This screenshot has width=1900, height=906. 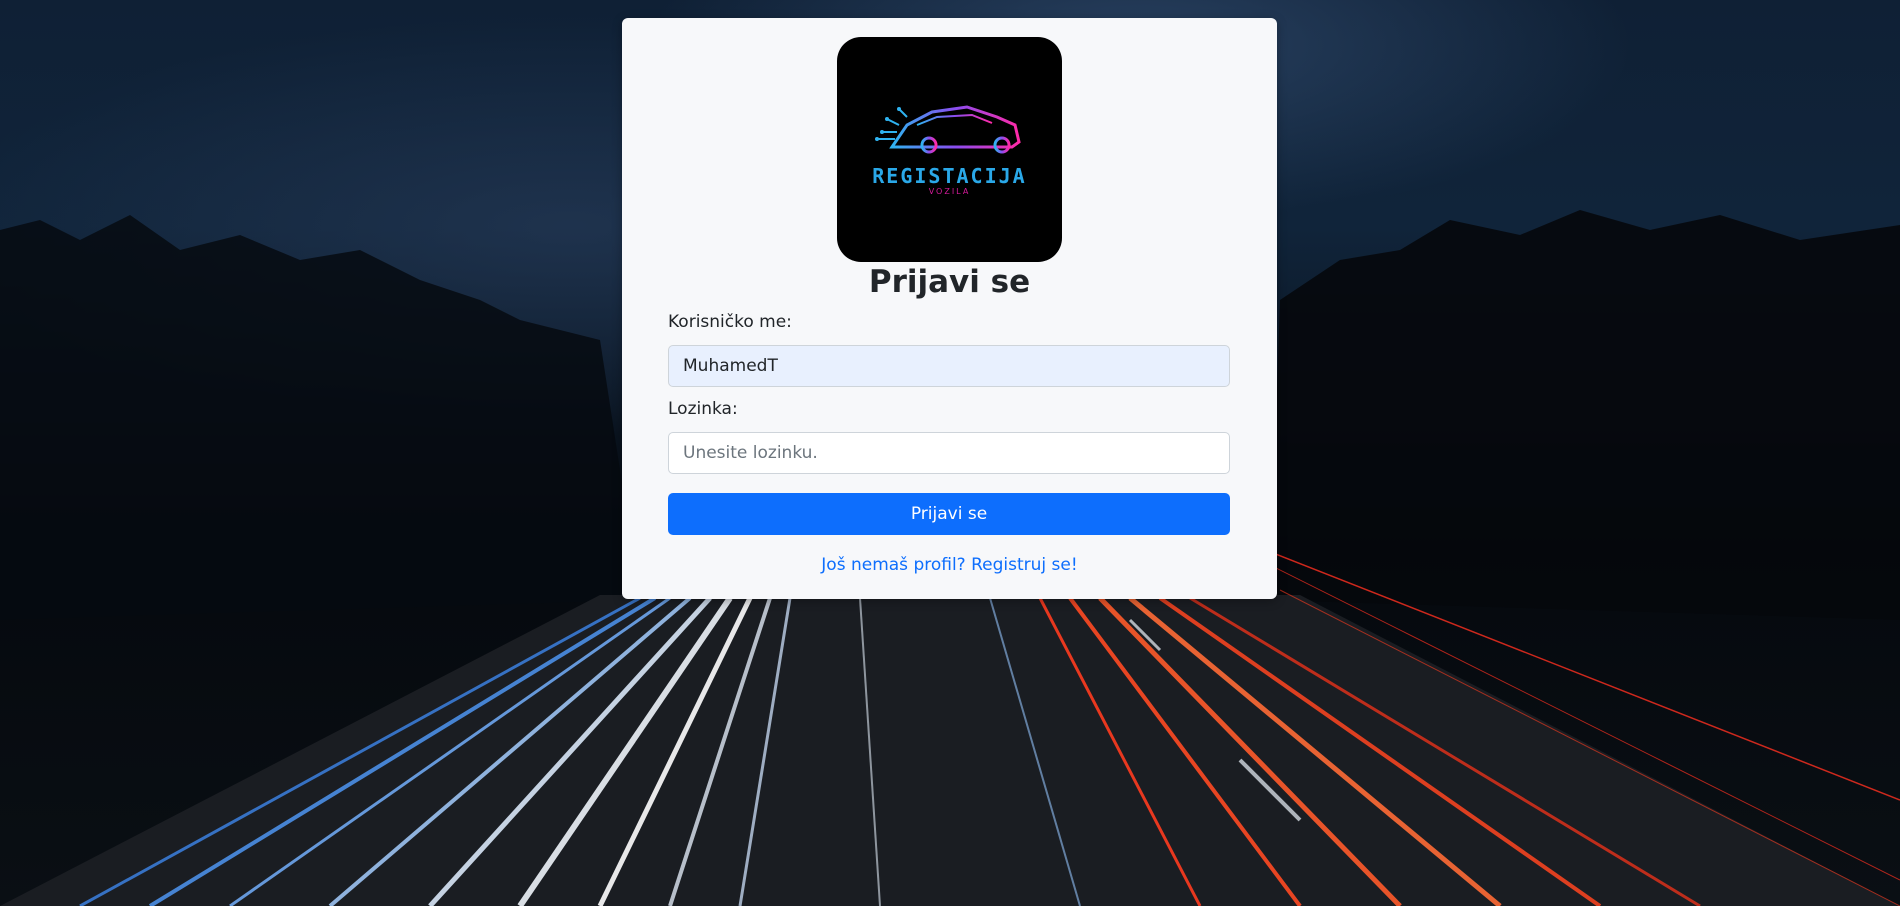 What do you see at coordinates (949, 191) in the screenshot?
I see `logo-subtext: VOZILA` at bounding box center [949, 191].